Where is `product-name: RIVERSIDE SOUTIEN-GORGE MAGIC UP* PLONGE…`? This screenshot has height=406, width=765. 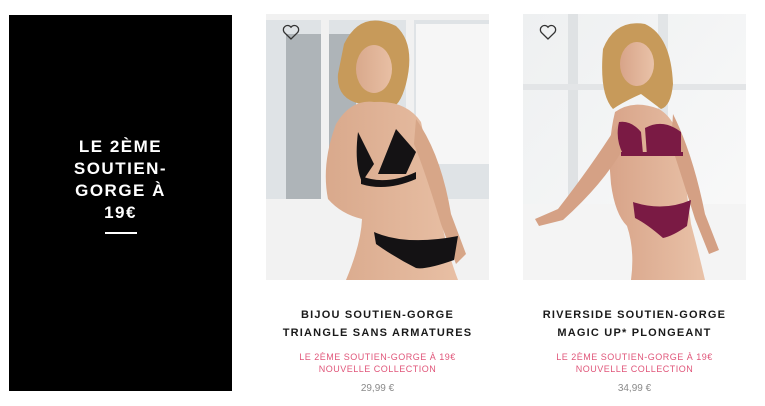
product-name: RIVERSIDE SOUTIEN-GORGE MAGIC UP* PLONGE… is located at coordinates (634, 324).